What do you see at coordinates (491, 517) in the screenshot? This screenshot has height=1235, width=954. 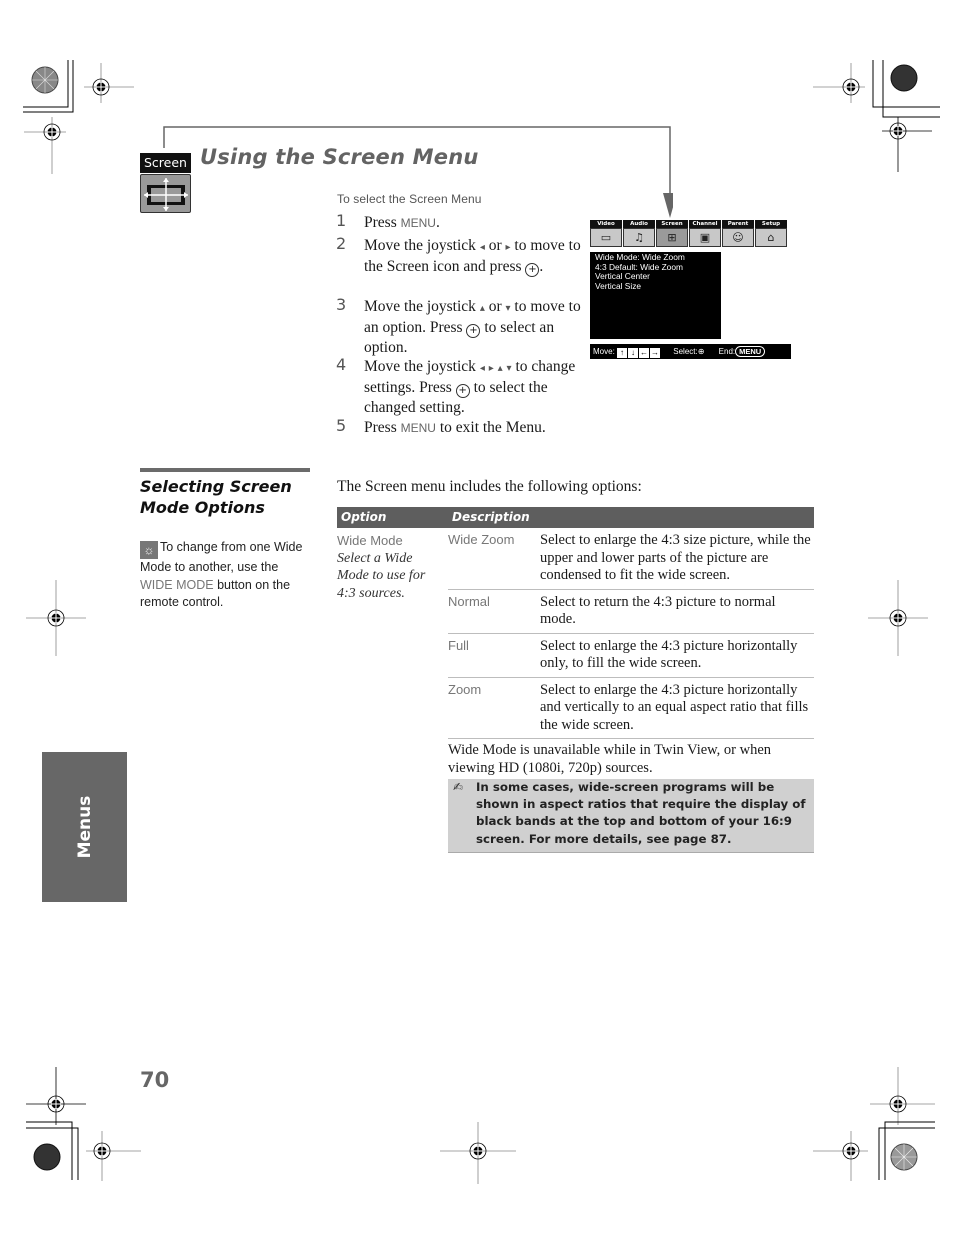 I see `header-description: Description` at bounding box center [491, 517].